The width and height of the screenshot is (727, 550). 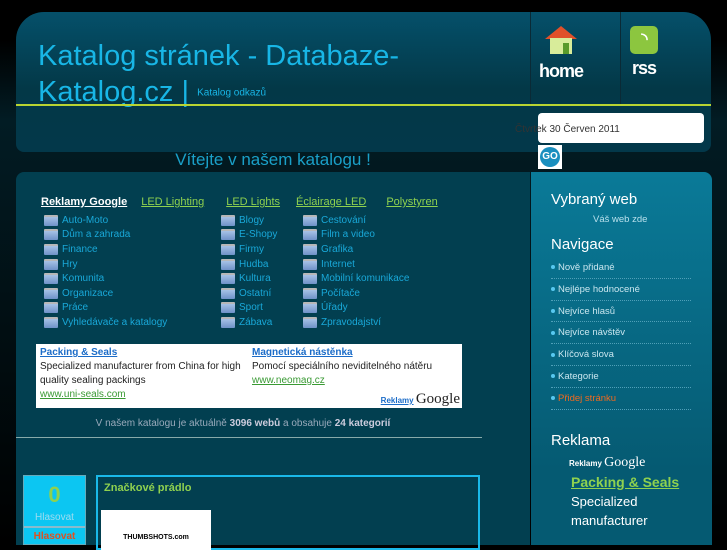 I want to click on category-item: Auto-Moto, so click(x=105, y=220).